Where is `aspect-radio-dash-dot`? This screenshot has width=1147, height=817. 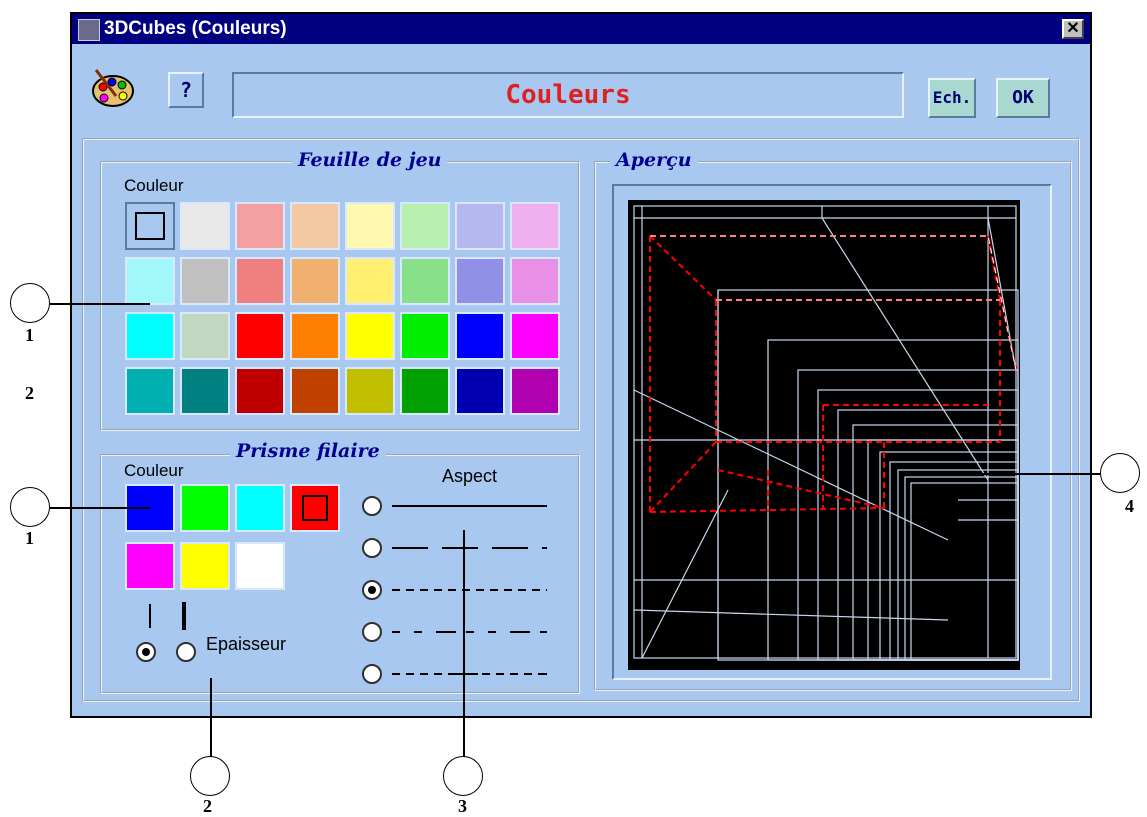 aspect-radio-dash-dot is located at coordinates (372, 632).